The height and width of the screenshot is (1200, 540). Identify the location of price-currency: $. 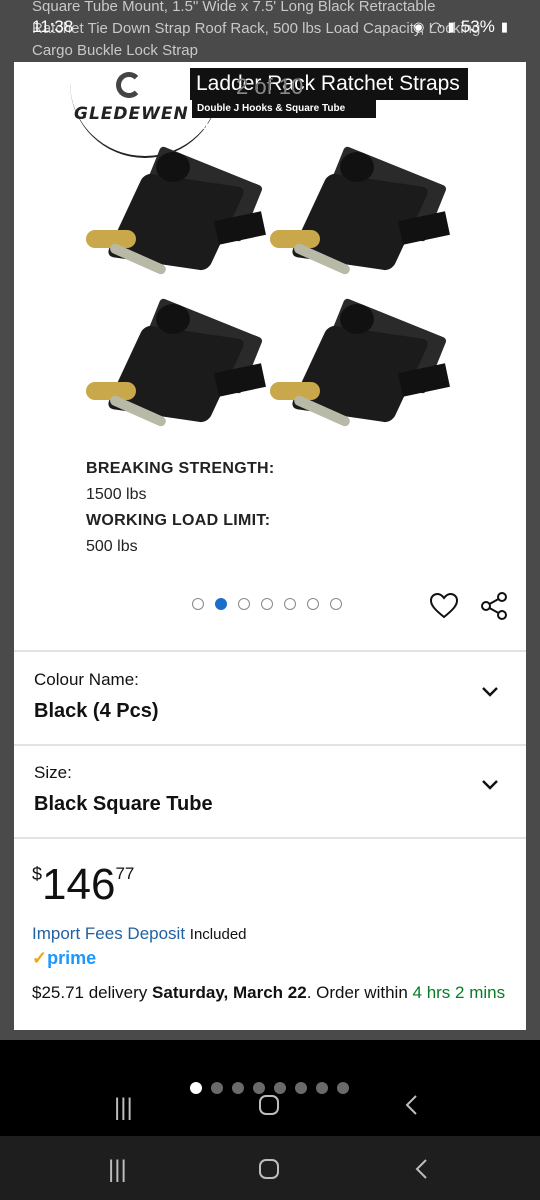
(37, 874).